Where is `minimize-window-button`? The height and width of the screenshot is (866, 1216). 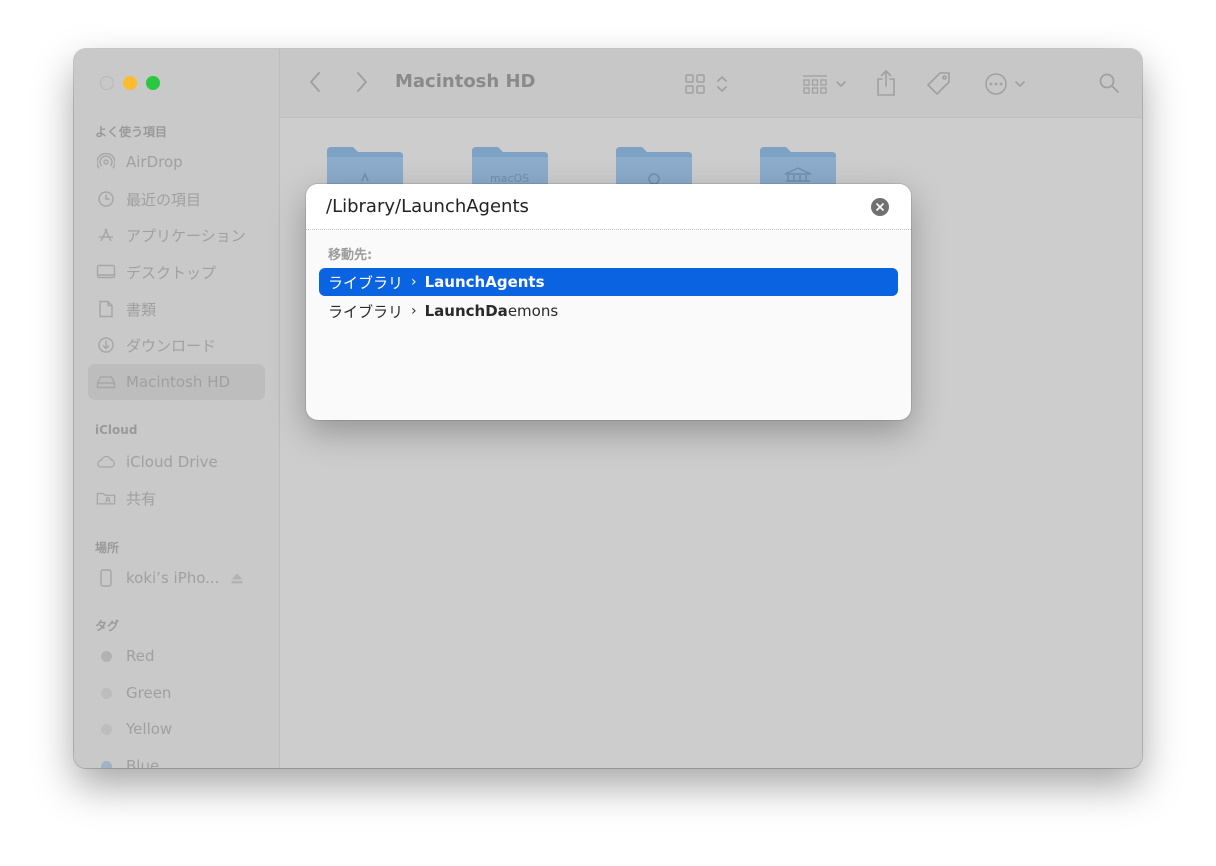 minimize-window-button is located at coordinates (130, 83).